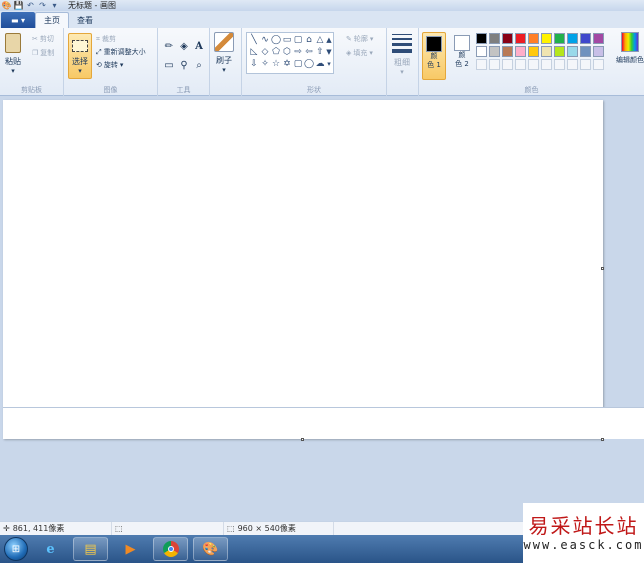 The height and width of the screenshot is (563, 644). I want to click on more-shapes-icon: ▾, so click(329, 64).